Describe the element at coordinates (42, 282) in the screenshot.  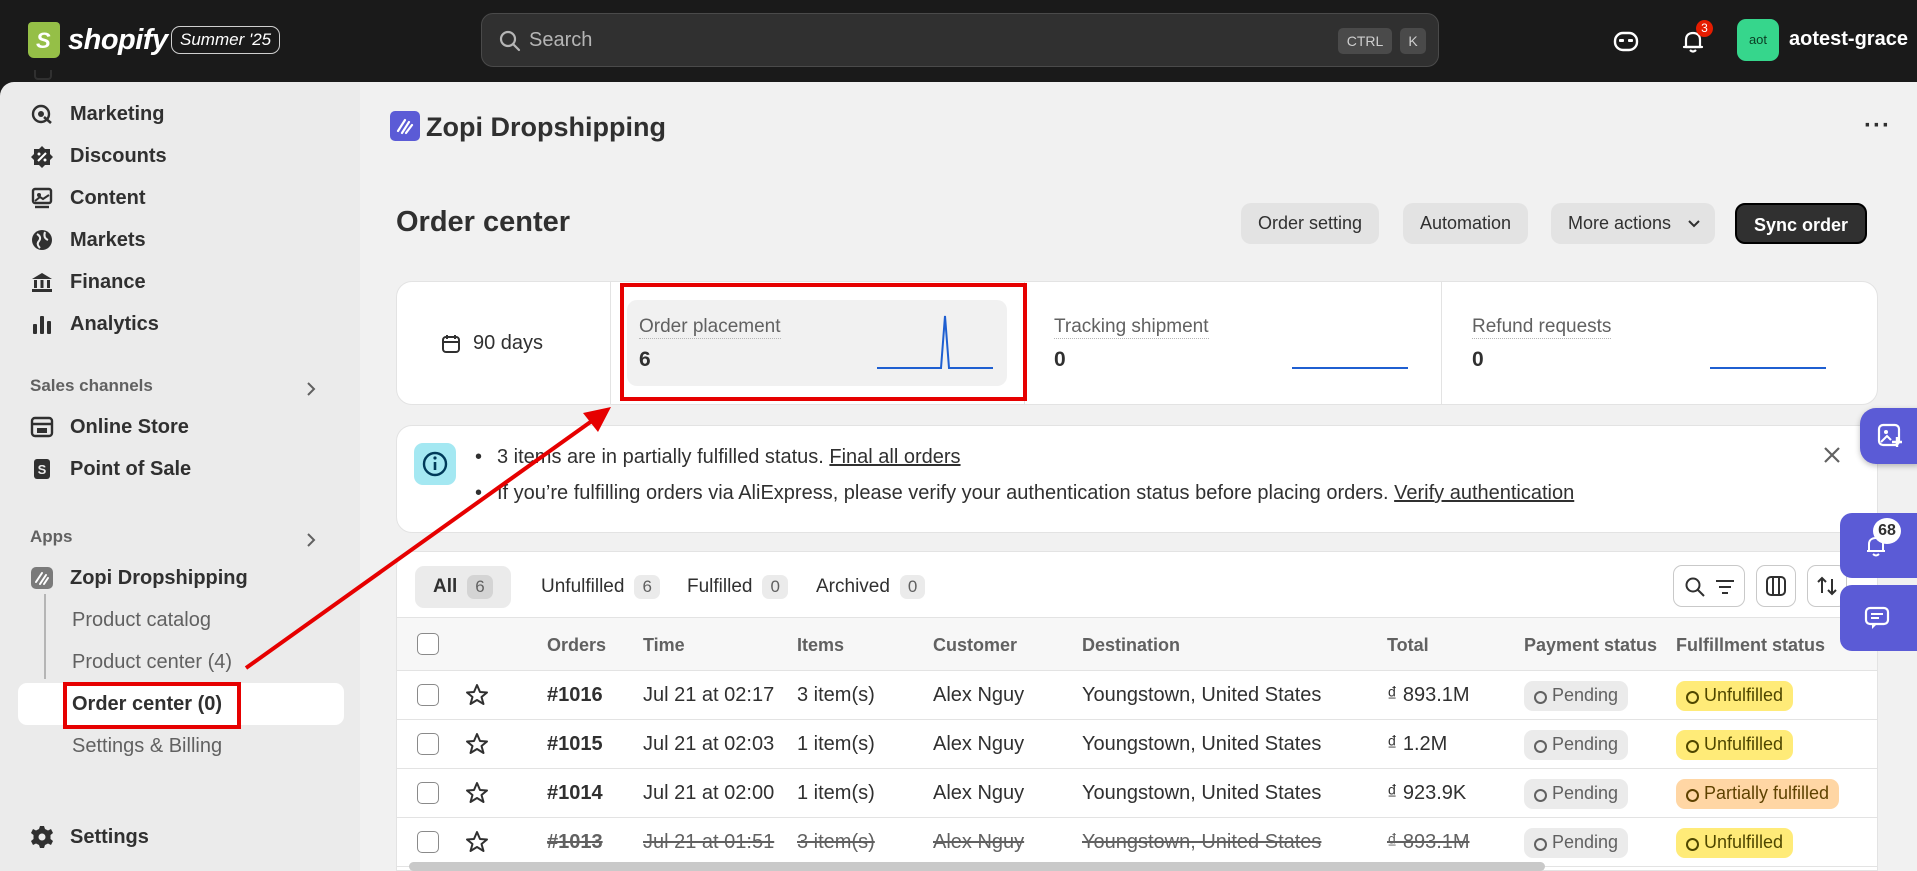
I see `bank-icon` at that location.